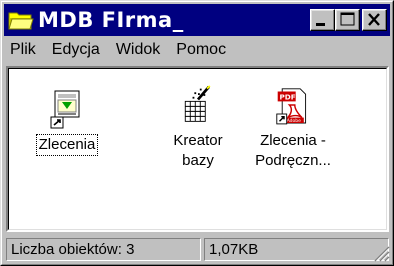  I want to click on menu-help: Pomoc, so click(201, 50).